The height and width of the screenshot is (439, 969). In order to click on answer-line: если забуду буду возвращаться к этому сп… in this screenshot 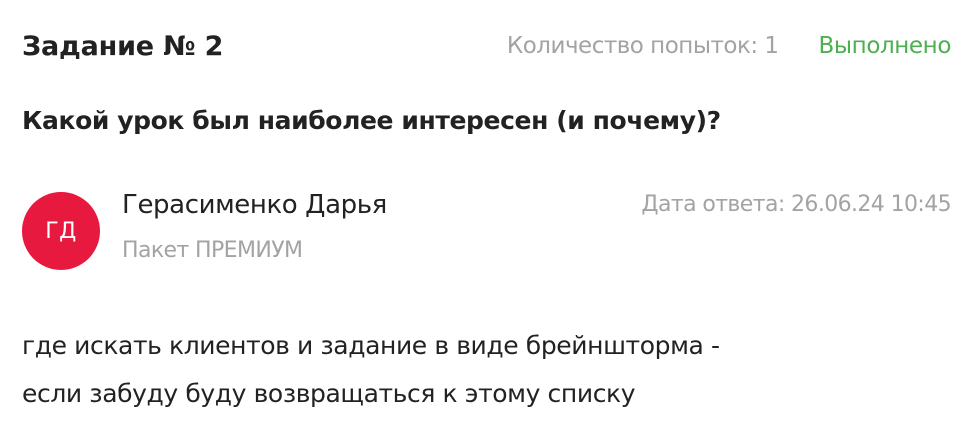, I will do `click(329, 393)`.